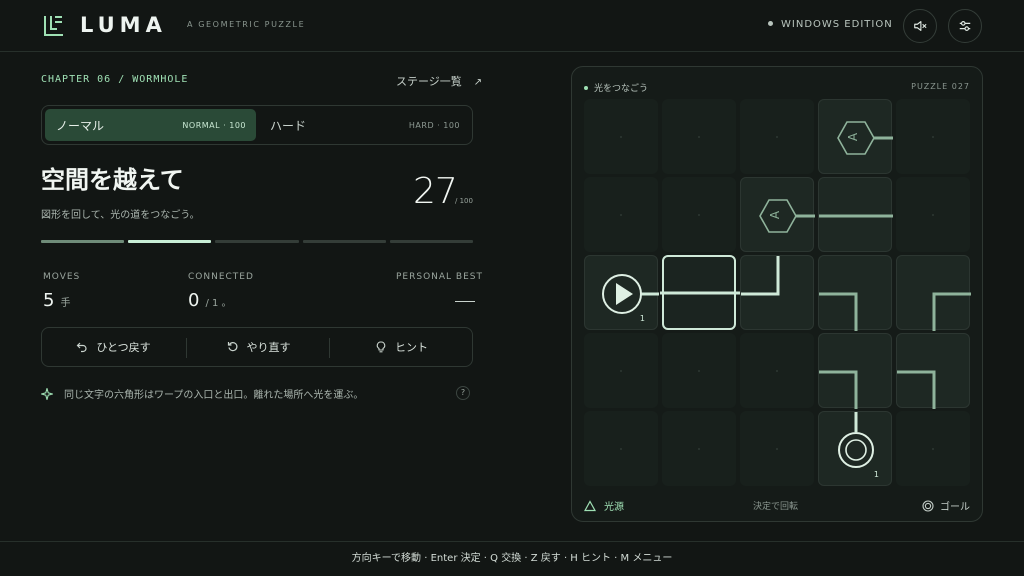 The width and height of the screenshot is (1024, 576). Describe the element at coordinates (614, 507) in the screenshot. I see `legend-source-label: 光源` at that location.